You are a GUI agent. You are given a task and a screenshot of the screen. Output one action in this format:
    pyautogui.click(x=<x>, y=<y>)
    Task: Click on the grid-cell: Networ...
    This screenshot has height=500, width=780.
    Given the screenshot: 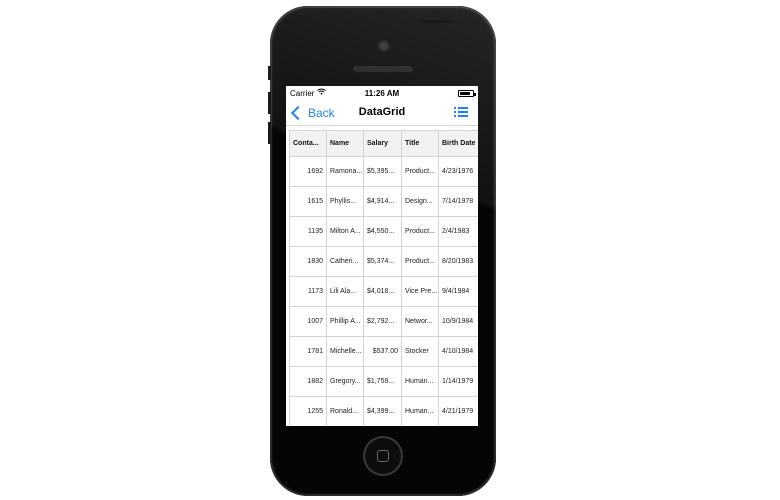 What is the action you would take?
    pyautogui.click(x=420, y=321)
    